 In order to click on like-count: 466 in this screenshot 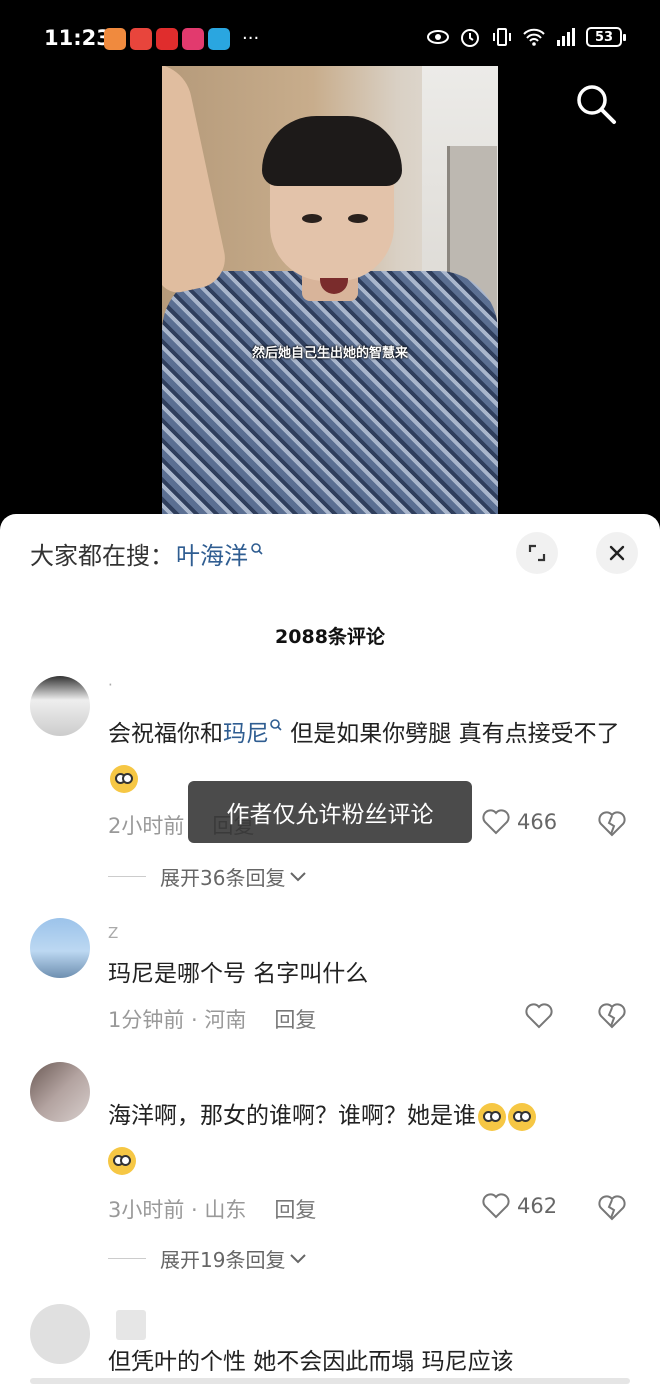, I will do `click(537, 822)`.